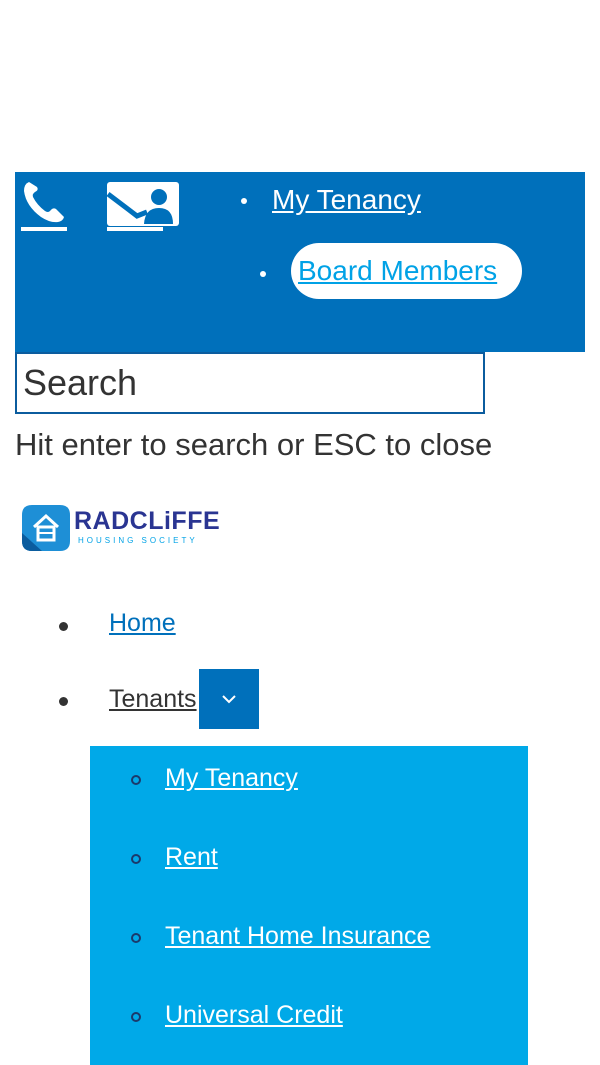  I want to click on nav-item-home: Home, so click(142, 623).